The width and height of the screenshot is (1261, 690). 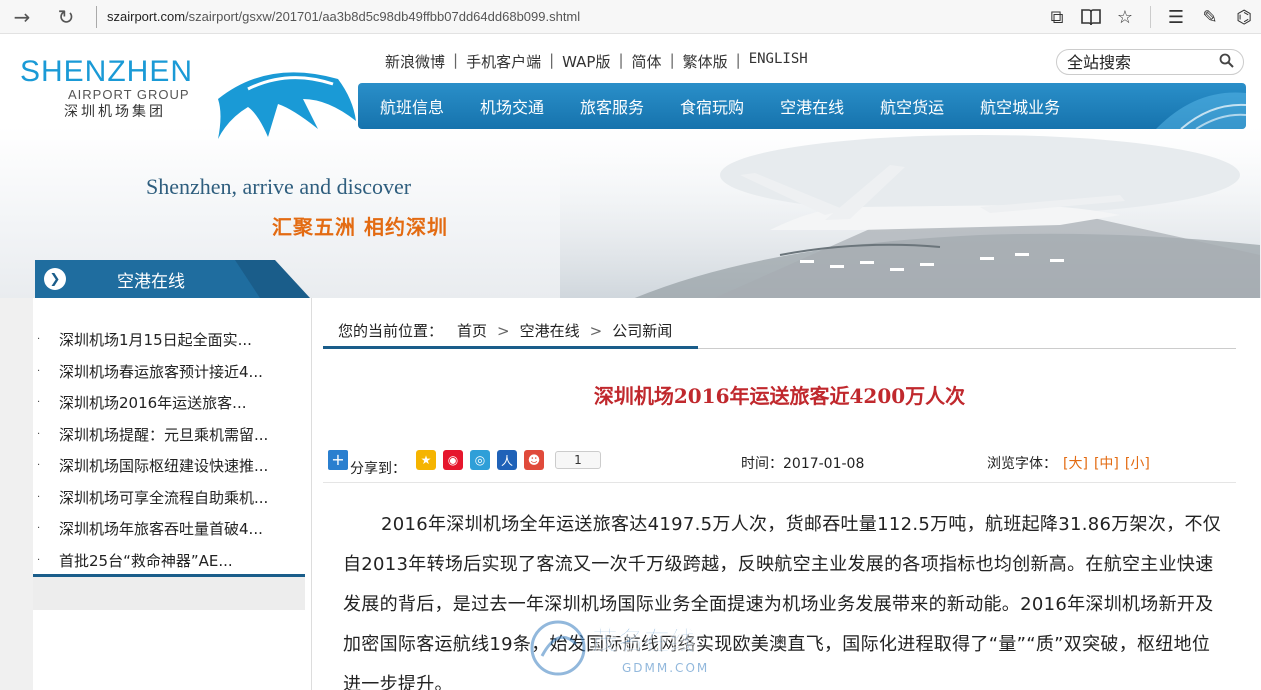 What do you see at coordinates (803, 464) in the screenshot?
I see `publish-time: 时间：2017-01-08` at bounding box center [803, 464].